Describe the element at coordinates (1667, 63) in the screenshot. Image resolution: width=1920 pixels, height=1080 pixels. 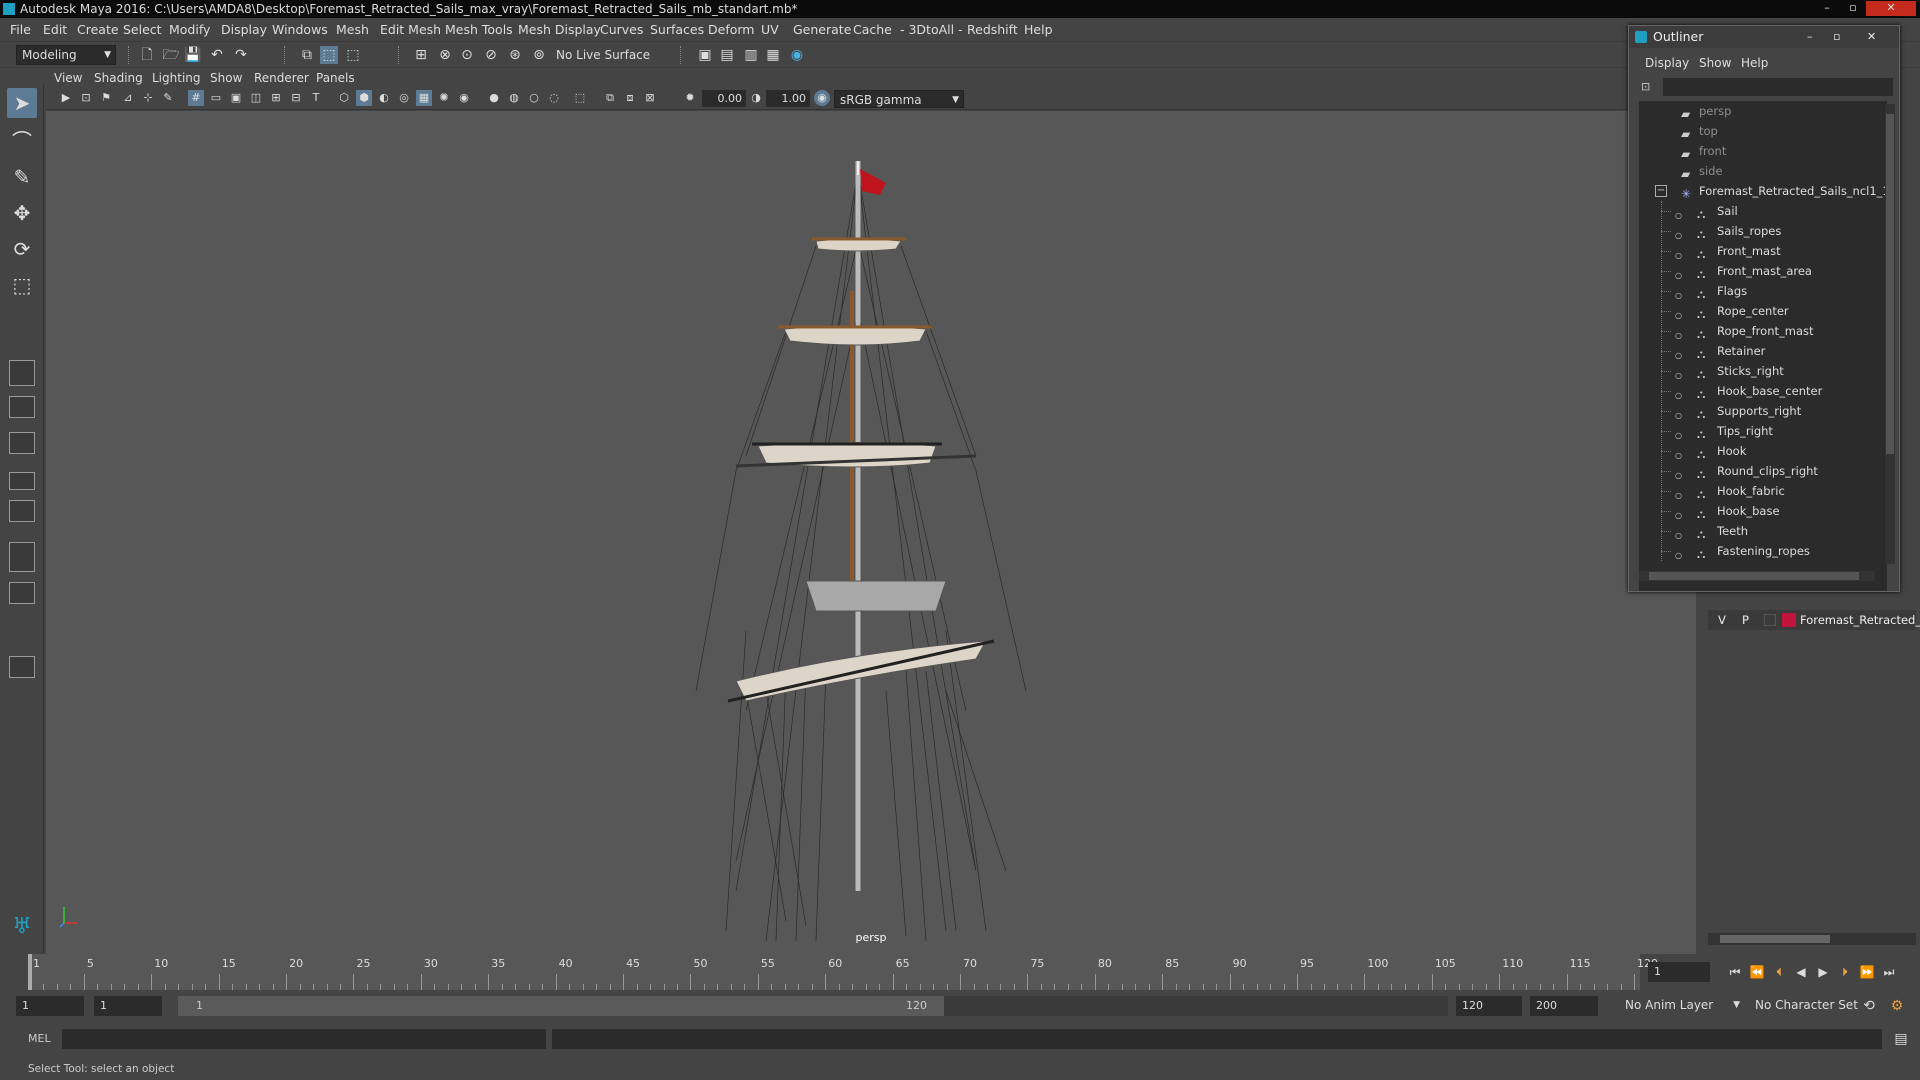
I see `outliner-menu-display: Display` at that location.